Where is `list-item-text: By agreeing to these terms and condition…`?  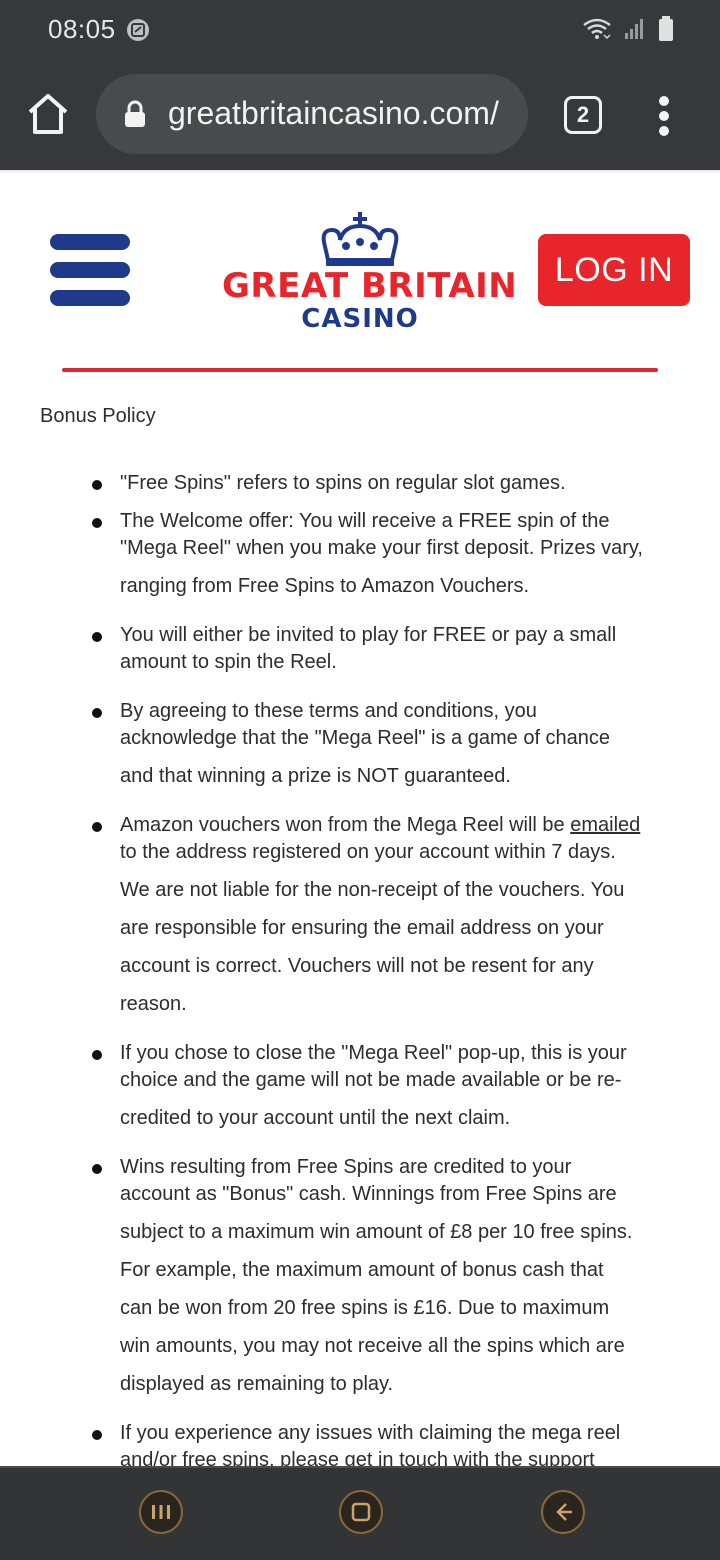 list-item-text: By agreeing to these terms and condition… is located at coordinates (328, 711).